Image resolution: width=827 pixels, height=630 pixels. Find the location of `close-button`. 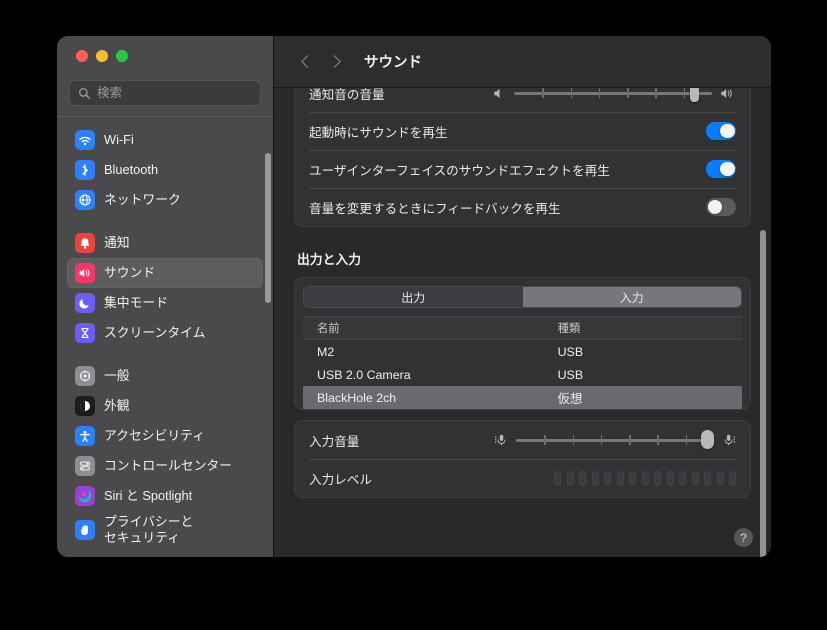

close-button is located at coordinates (82, 56).